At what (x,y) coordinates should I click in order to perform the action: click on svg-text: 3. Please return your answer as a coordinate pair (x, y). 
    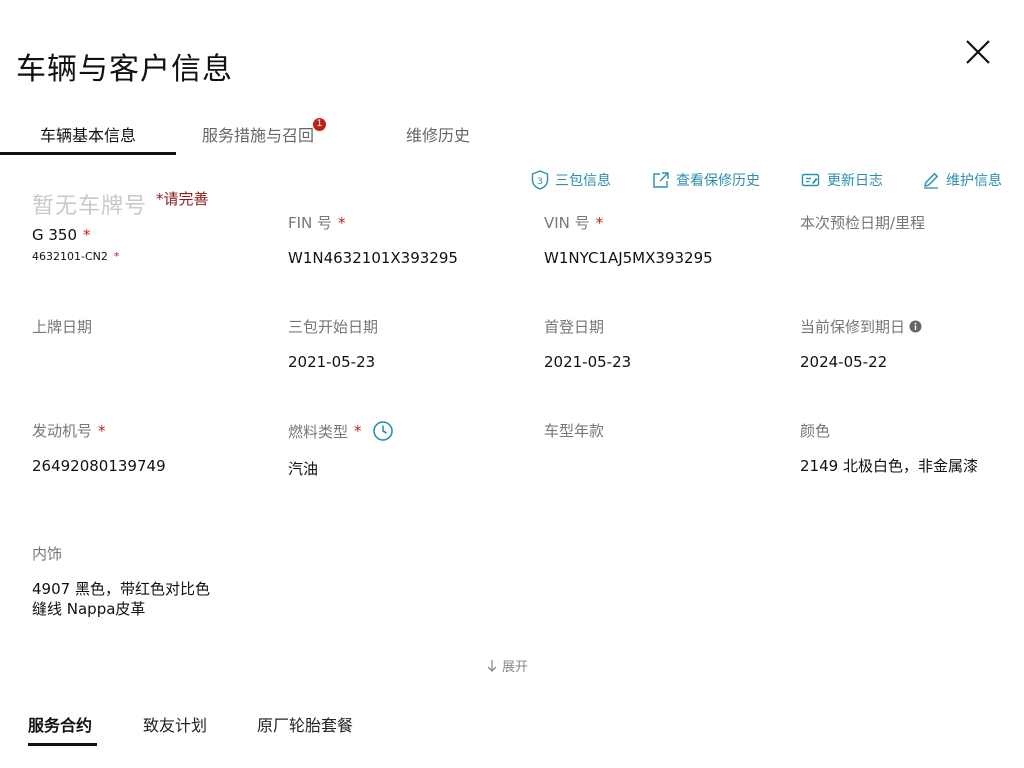
    Looking at the image, I should click on (540, 182).